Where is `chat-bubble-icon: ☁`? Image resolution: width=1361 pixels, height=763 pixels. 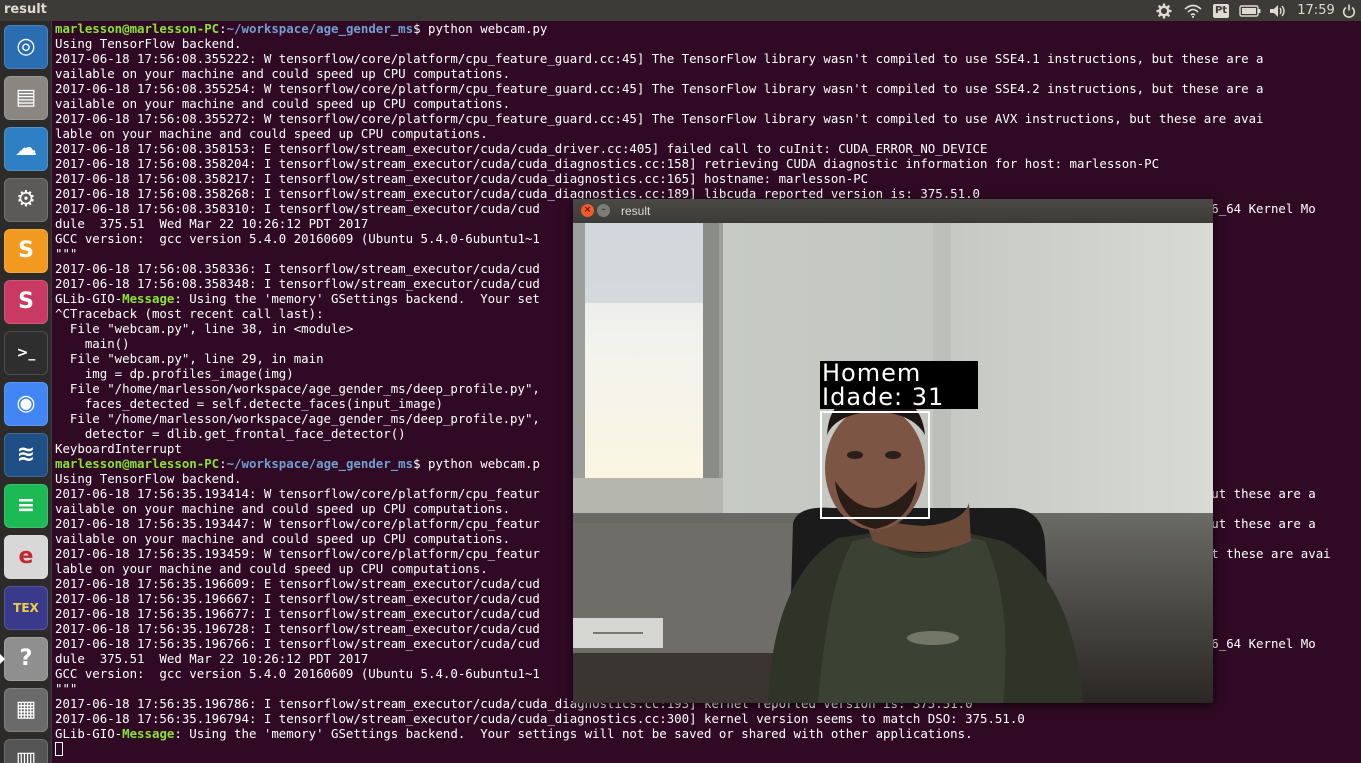
chat-bubble-icon: ☁ is located at coordinates (26, 148).